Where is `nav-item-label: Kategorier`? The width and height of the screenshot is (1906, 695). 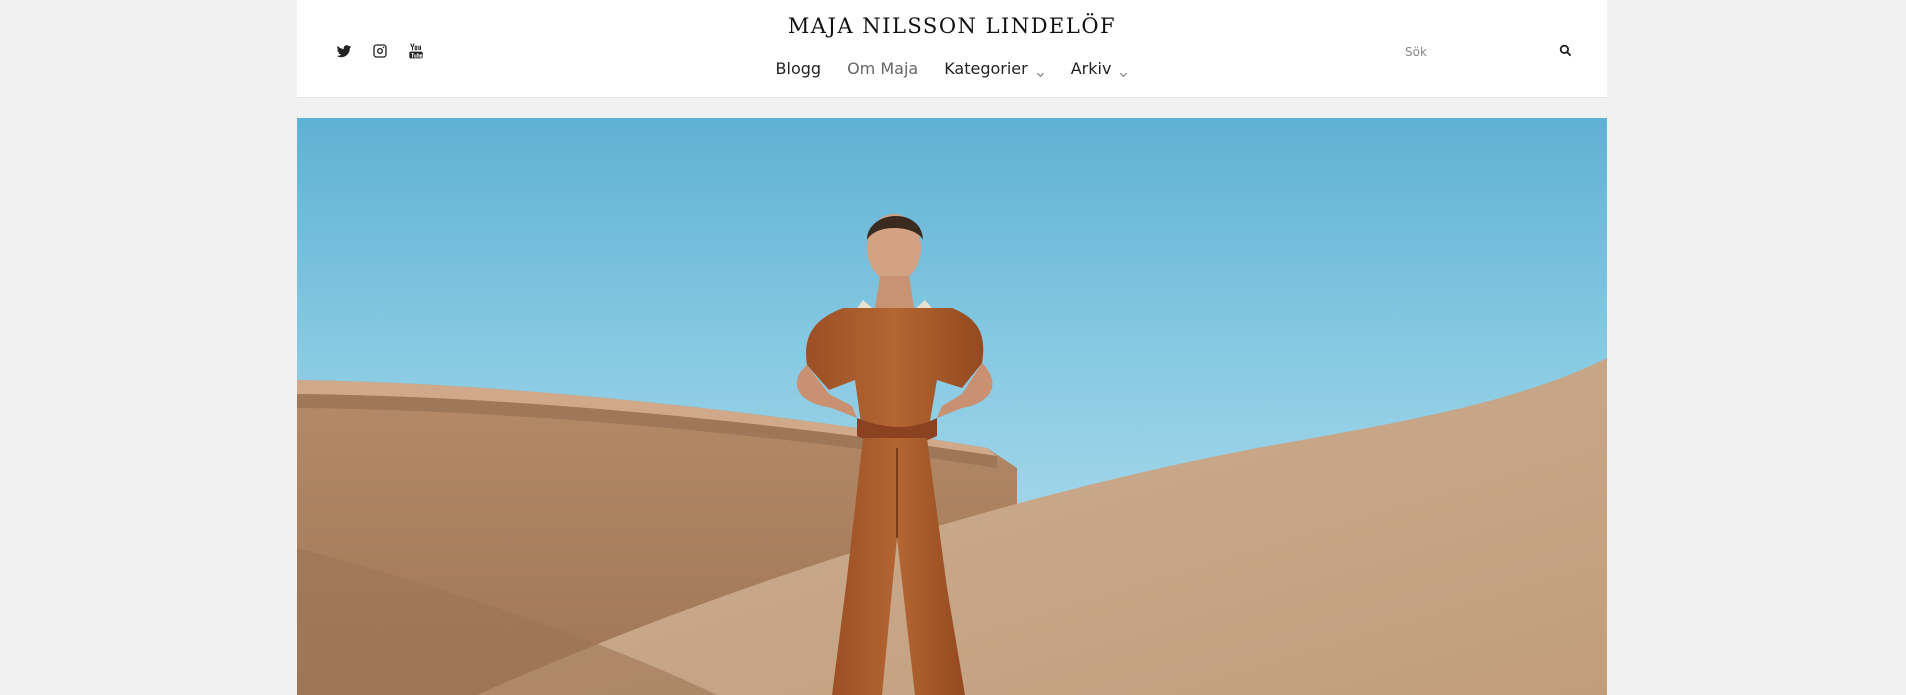
nav-item-label: Kategorier is located at coordinates (986, 68).